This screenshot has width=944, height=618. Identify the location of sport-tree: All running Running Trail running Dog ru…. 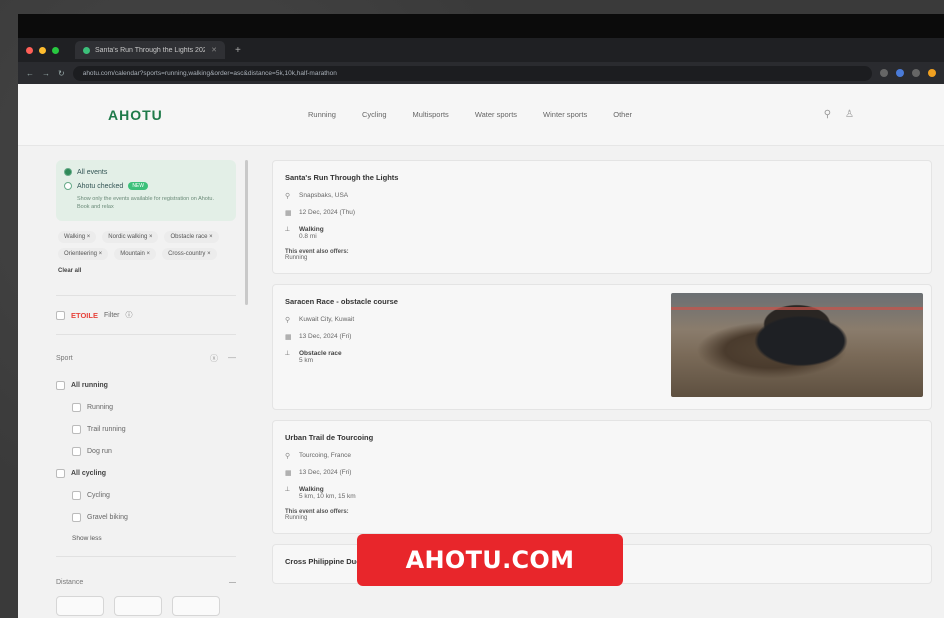
(146, 461).